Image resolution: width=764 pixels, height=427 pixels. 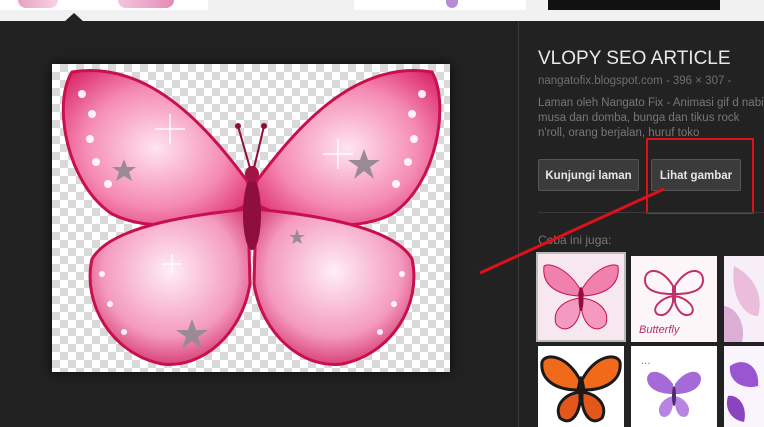 I want to click on fairy-wing-icon, so click(x=744, y=299).